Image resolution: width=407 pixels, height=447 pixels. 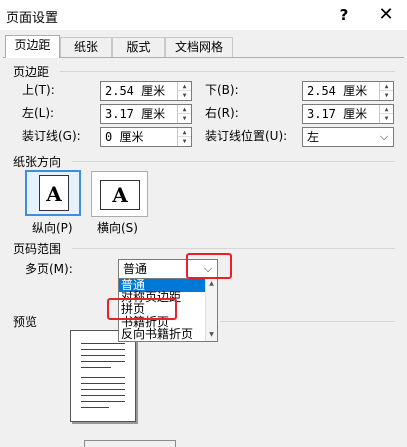 What do you see at coordinates (86, 47) in the screenshot?
I see `tab-paper: 纸张` at bounding box center [86, 47].